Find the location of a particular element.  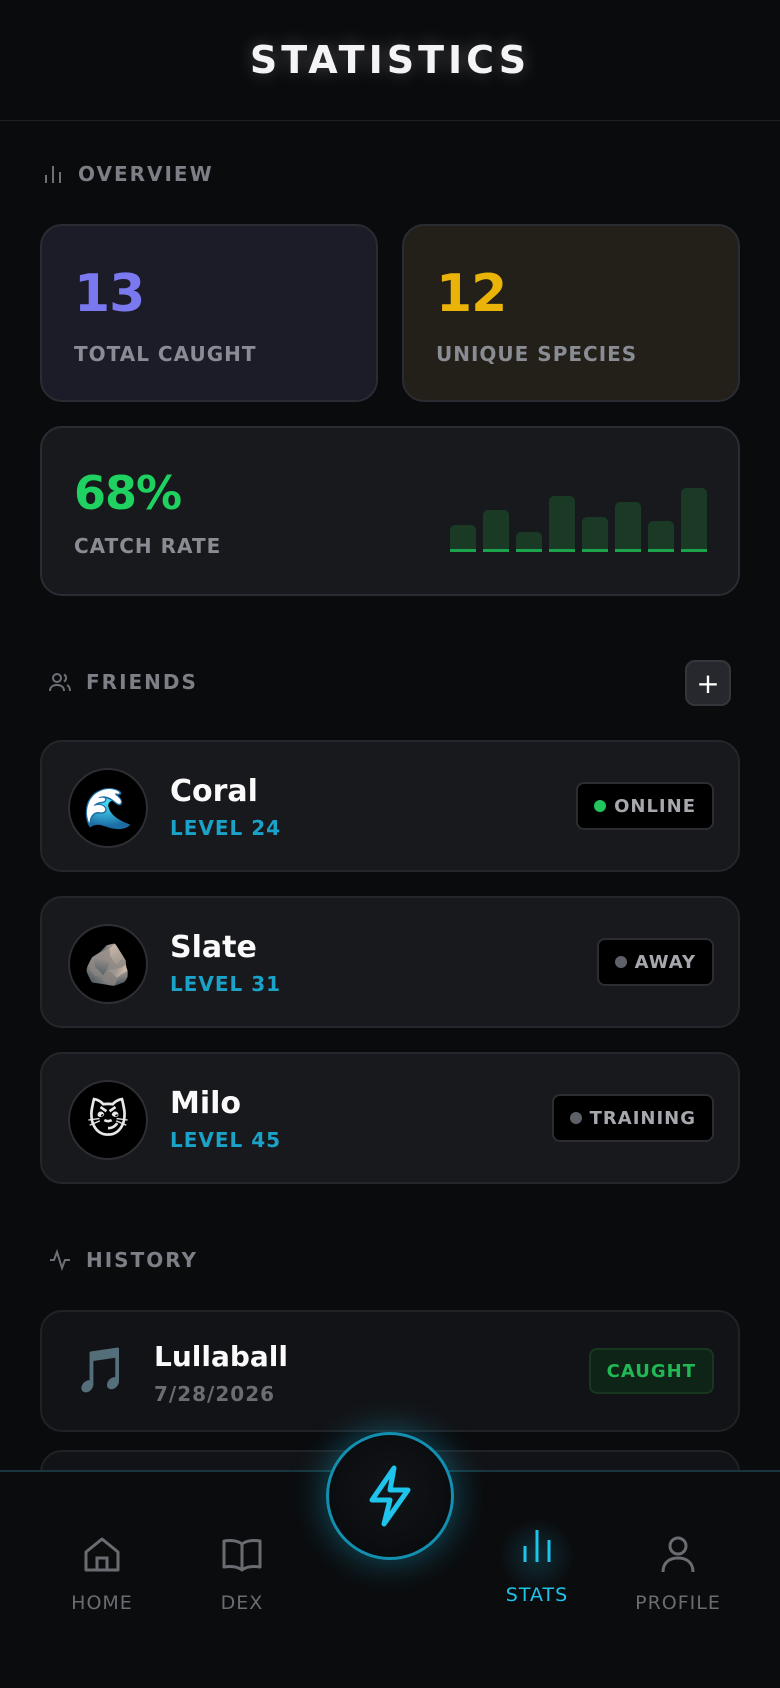

total-caught-label: TOTAL CAUGHT is located at coordinates (165, 354).